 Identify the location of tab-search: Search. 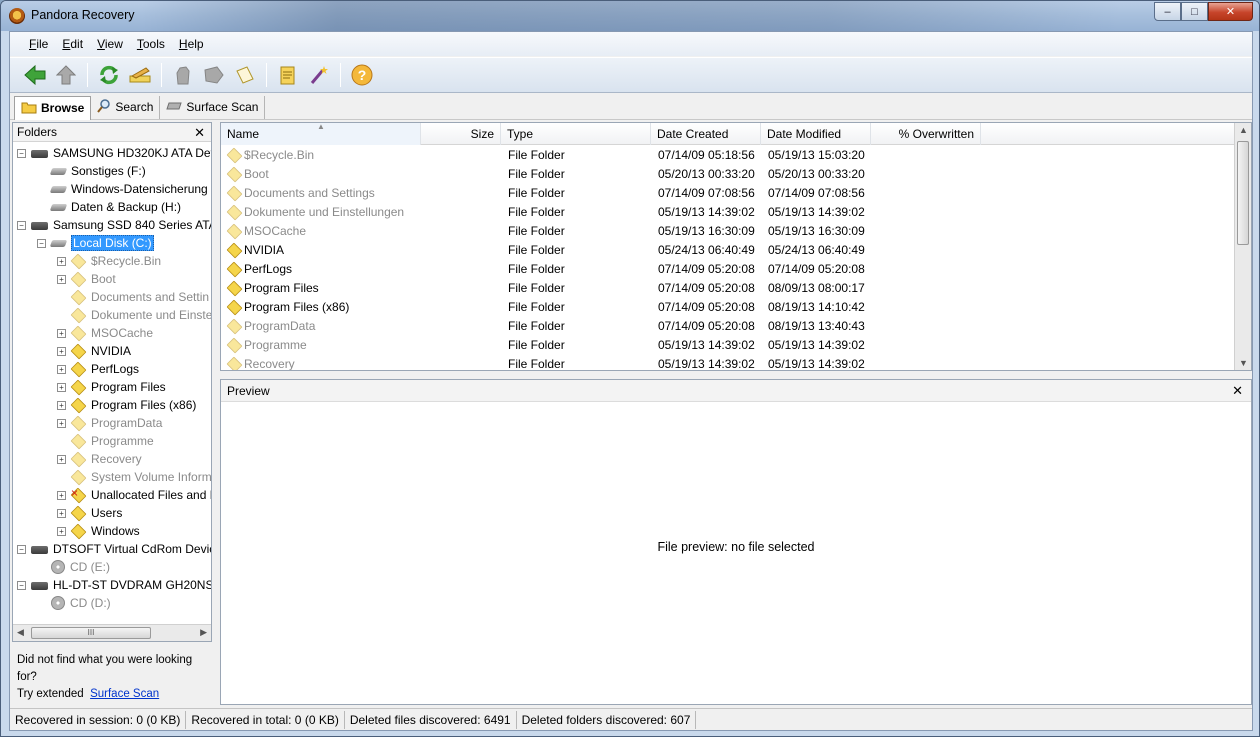
(126, 107).